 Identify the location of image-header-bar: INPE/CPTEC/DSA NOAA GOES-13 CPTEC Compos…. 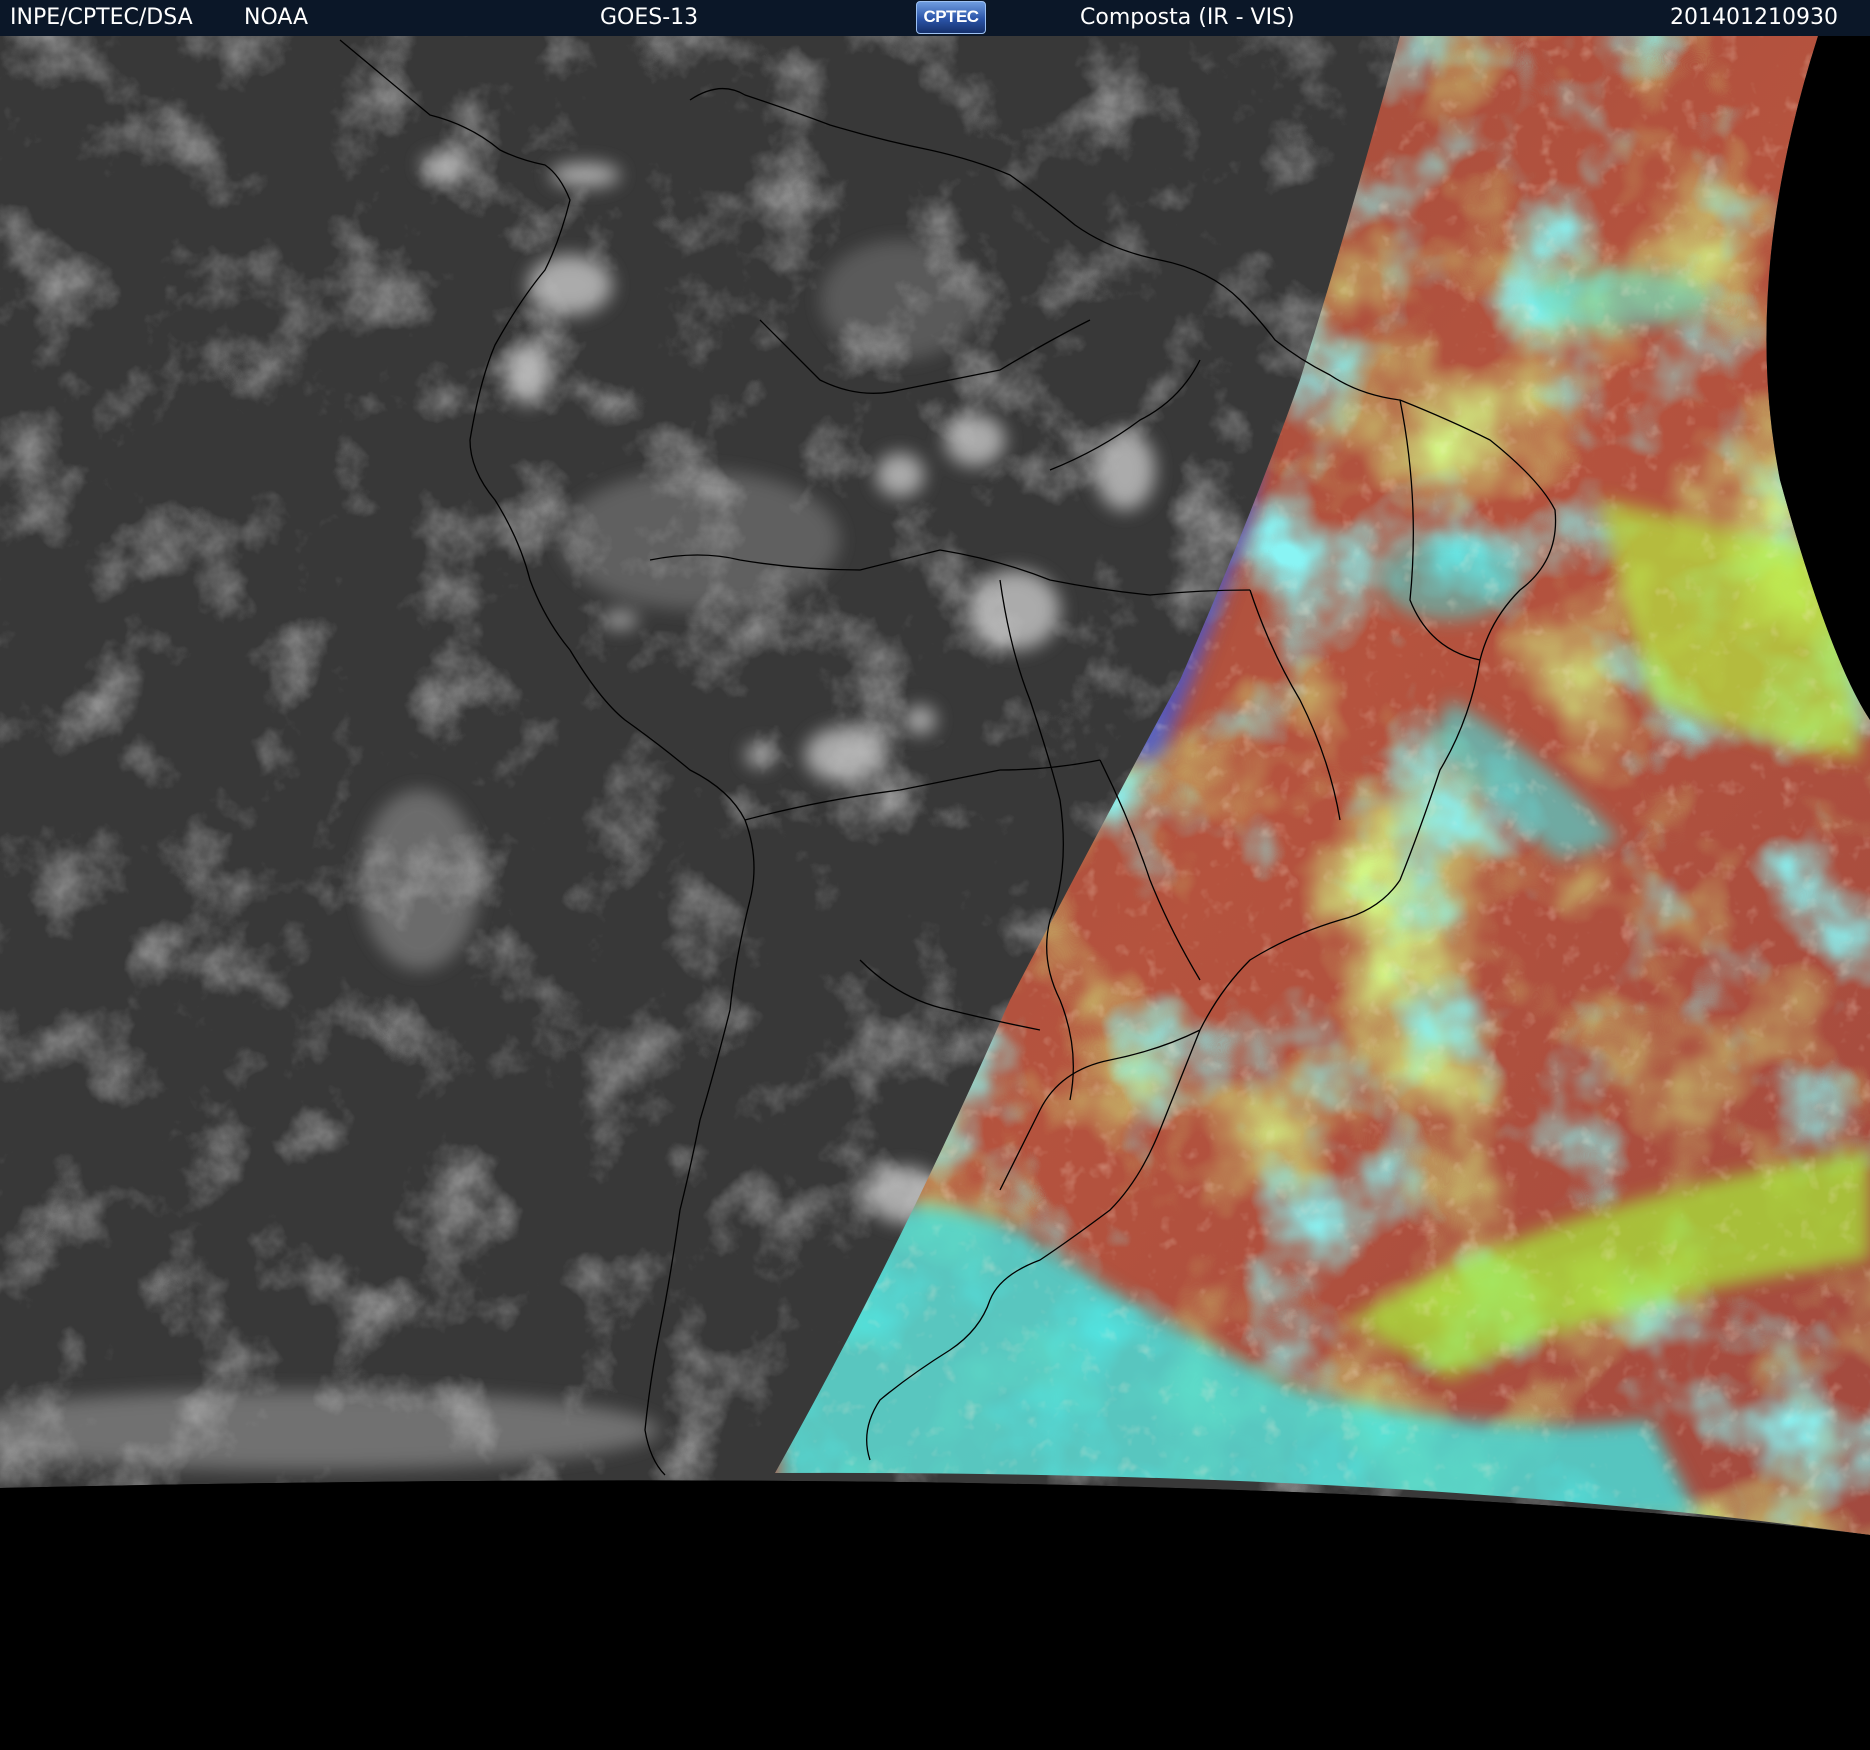
(935, 18).